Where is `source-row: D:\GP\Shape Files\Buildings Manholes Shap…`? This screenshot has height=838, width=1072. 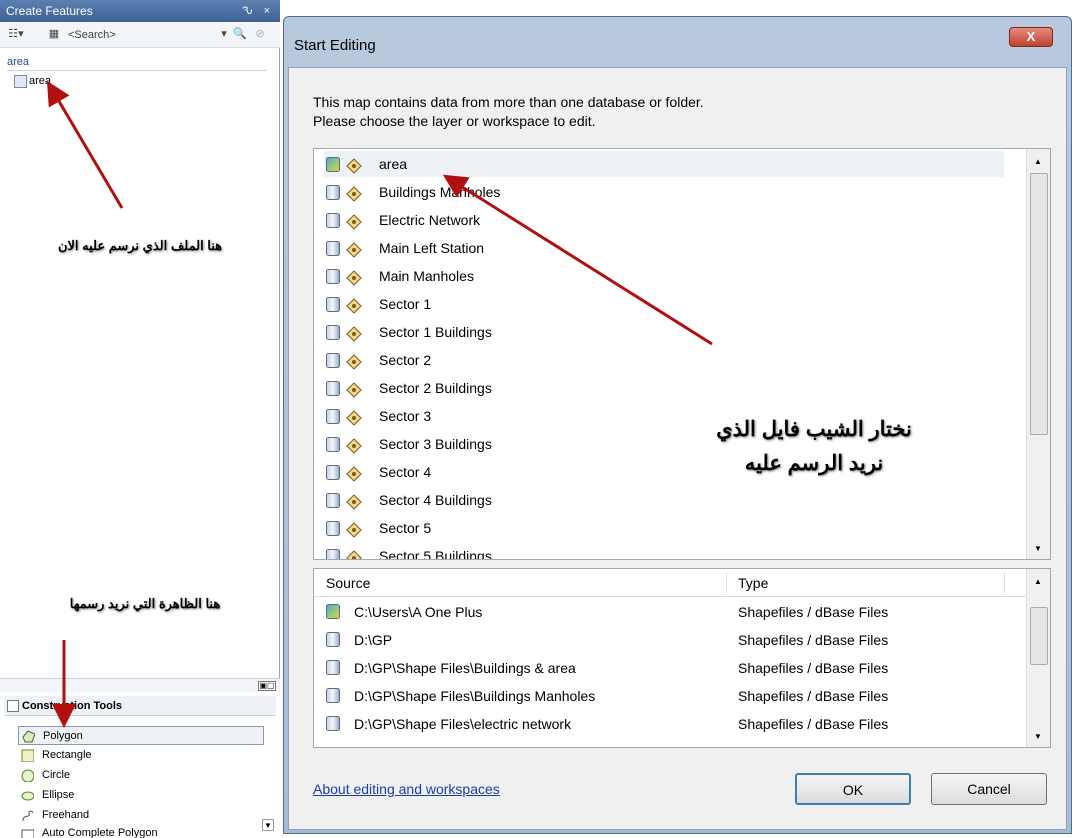
source-row: D:\GP\Shape Files\Buildings Manholes Shap… is located at coordinates (671, 696).